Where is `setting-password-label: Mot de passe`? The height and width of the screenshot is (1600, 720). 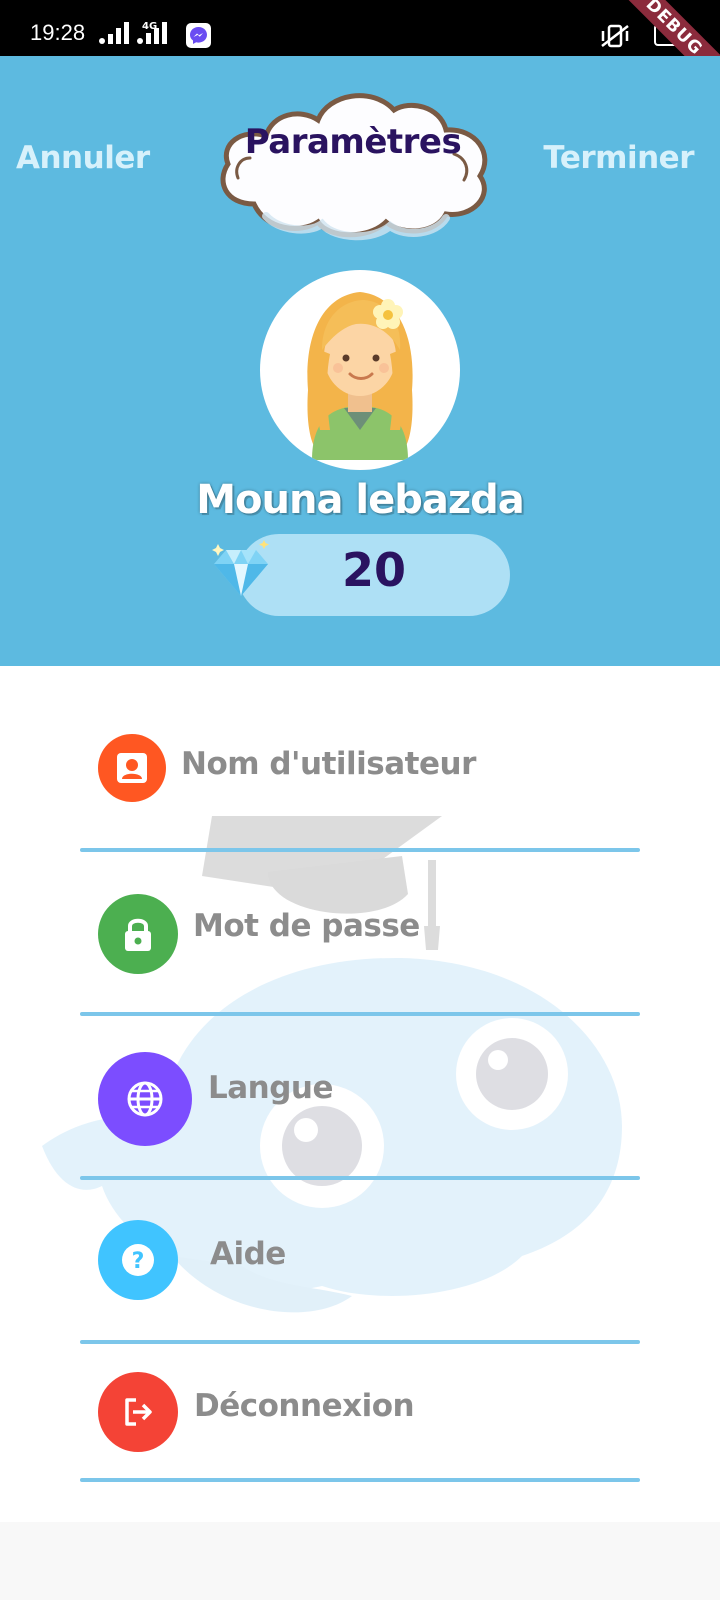
setting-password-label: Mot de passe is located at coordinates (306, 926).